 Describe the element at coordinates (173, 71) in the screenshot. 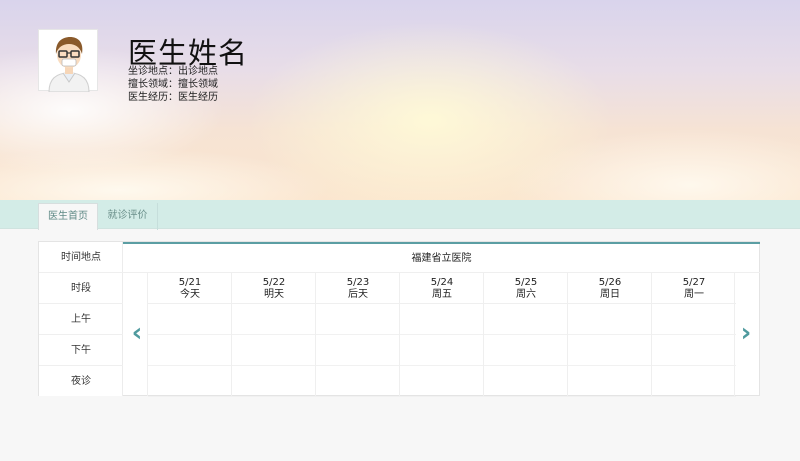

I see `doctor-location: 坐诊地点：出诊地点` at that location.